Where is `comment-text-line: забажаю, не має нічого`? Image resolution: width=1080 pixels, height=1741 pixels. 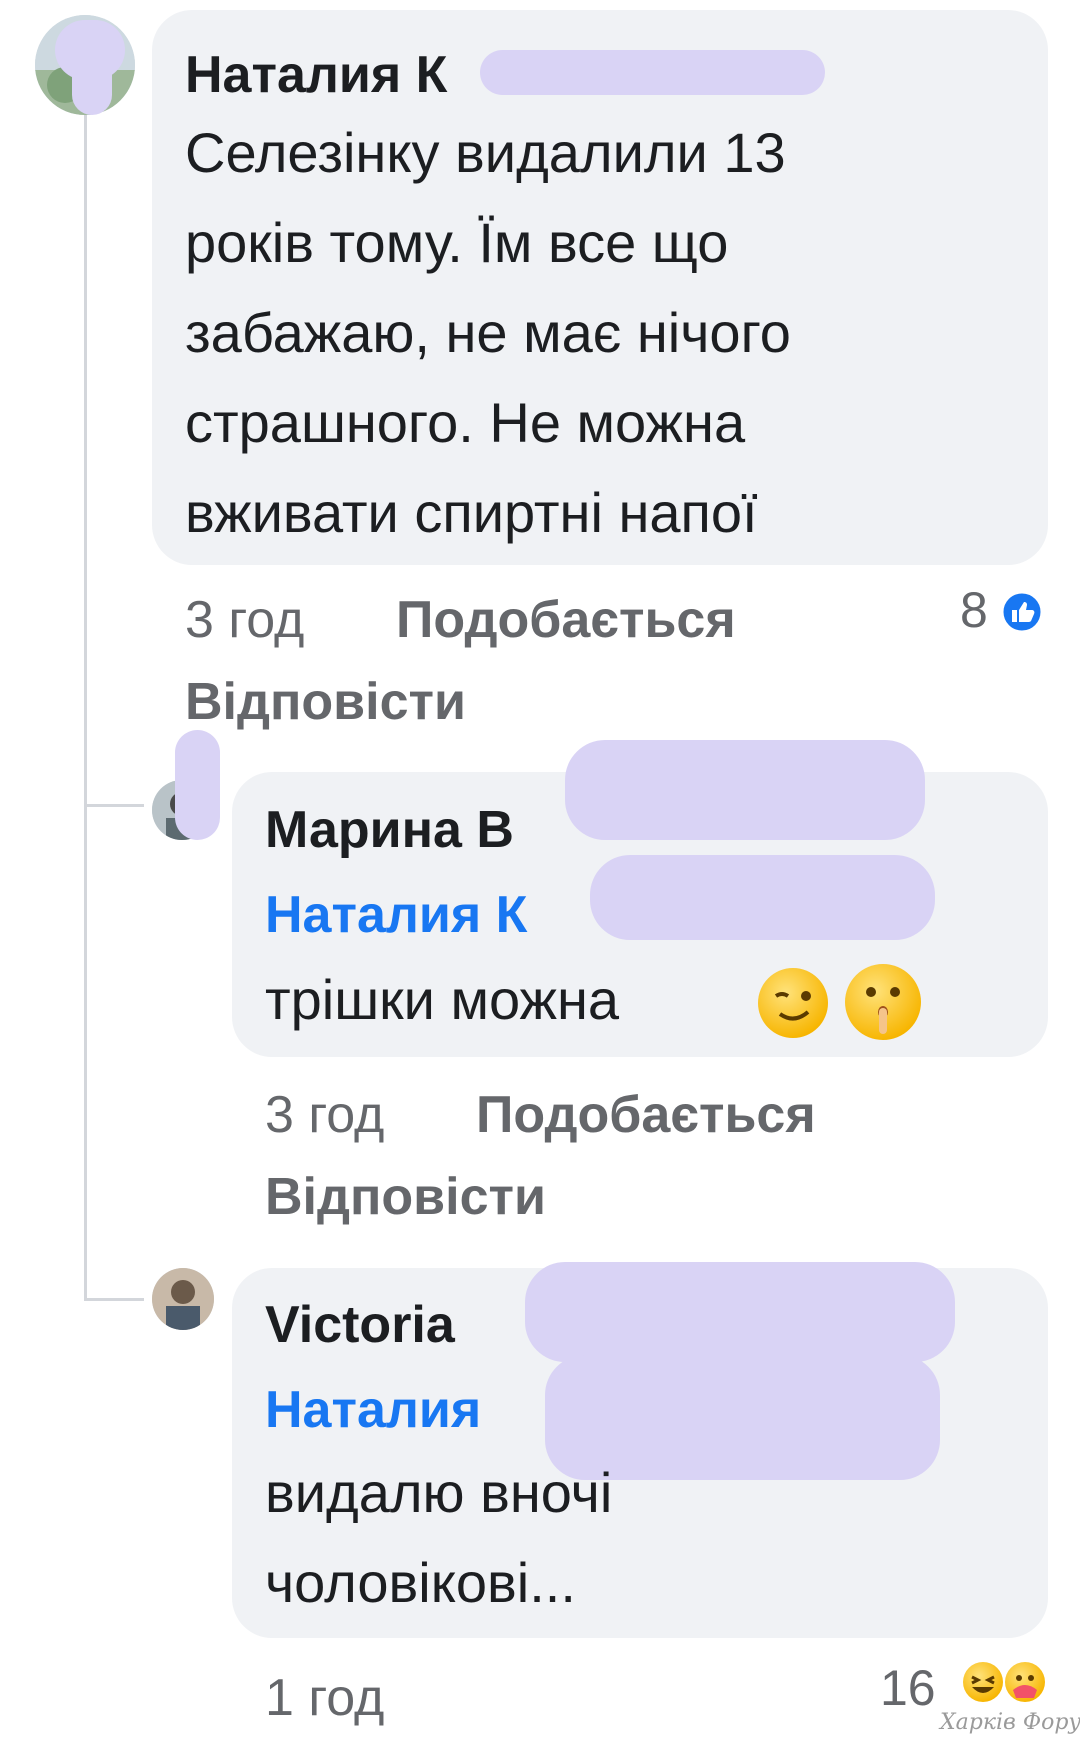 comment-text-line: забажаю, не має нічого is located at coordinates (488, 332).